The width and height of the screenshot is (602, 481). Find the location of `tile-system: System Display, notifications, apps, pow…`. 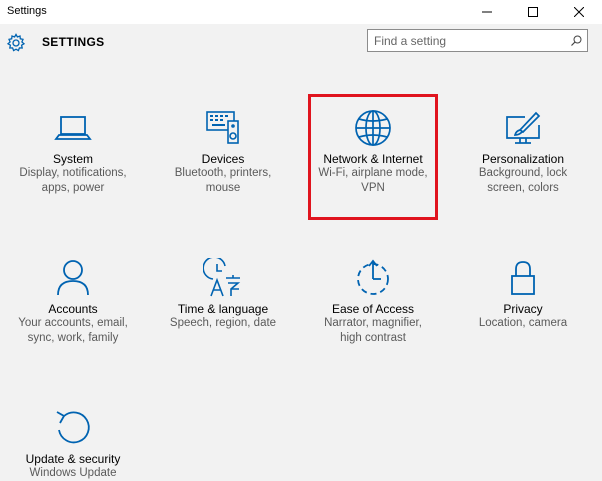

tile-system: System Display, notifications, apps, pow… is located at coordinates (73, 152).